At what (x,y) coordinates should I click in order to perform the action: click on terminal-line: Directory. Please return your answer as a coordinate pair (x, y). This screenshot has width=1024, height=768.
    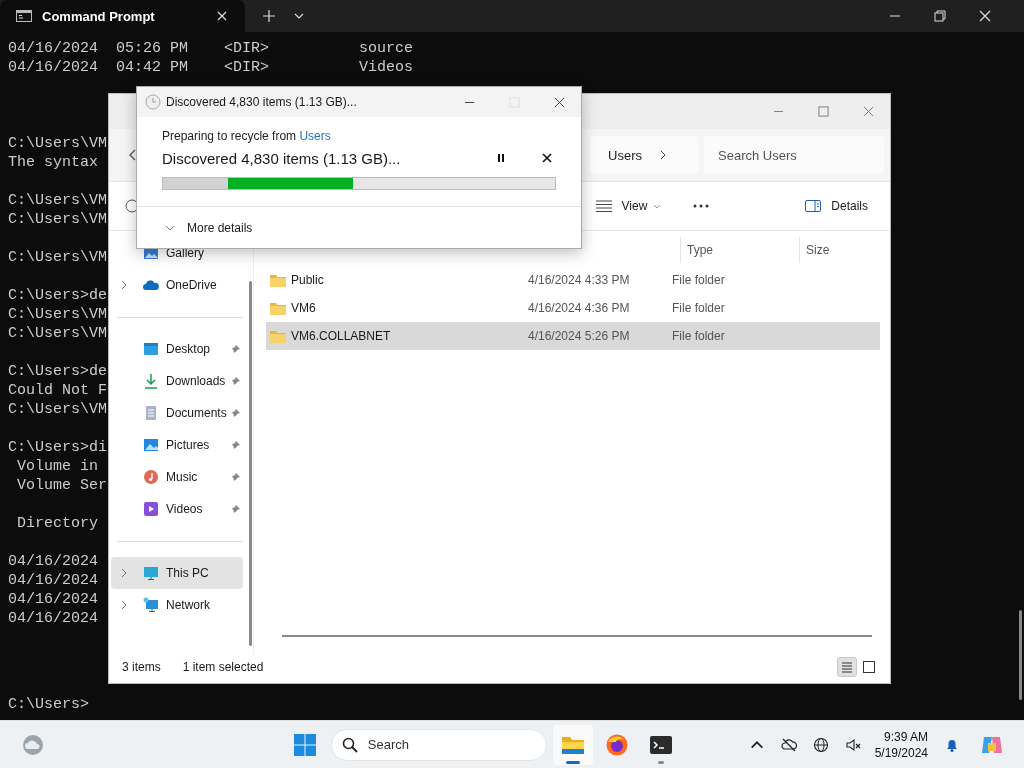
    Looking at the image, I should click on (57, 523).